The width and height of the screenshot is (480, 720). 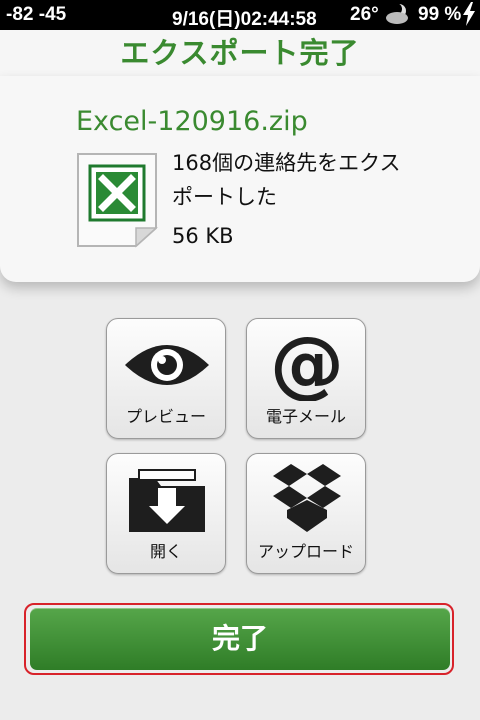 I want to click on temperature: 26°, so click(x=364, y=14).